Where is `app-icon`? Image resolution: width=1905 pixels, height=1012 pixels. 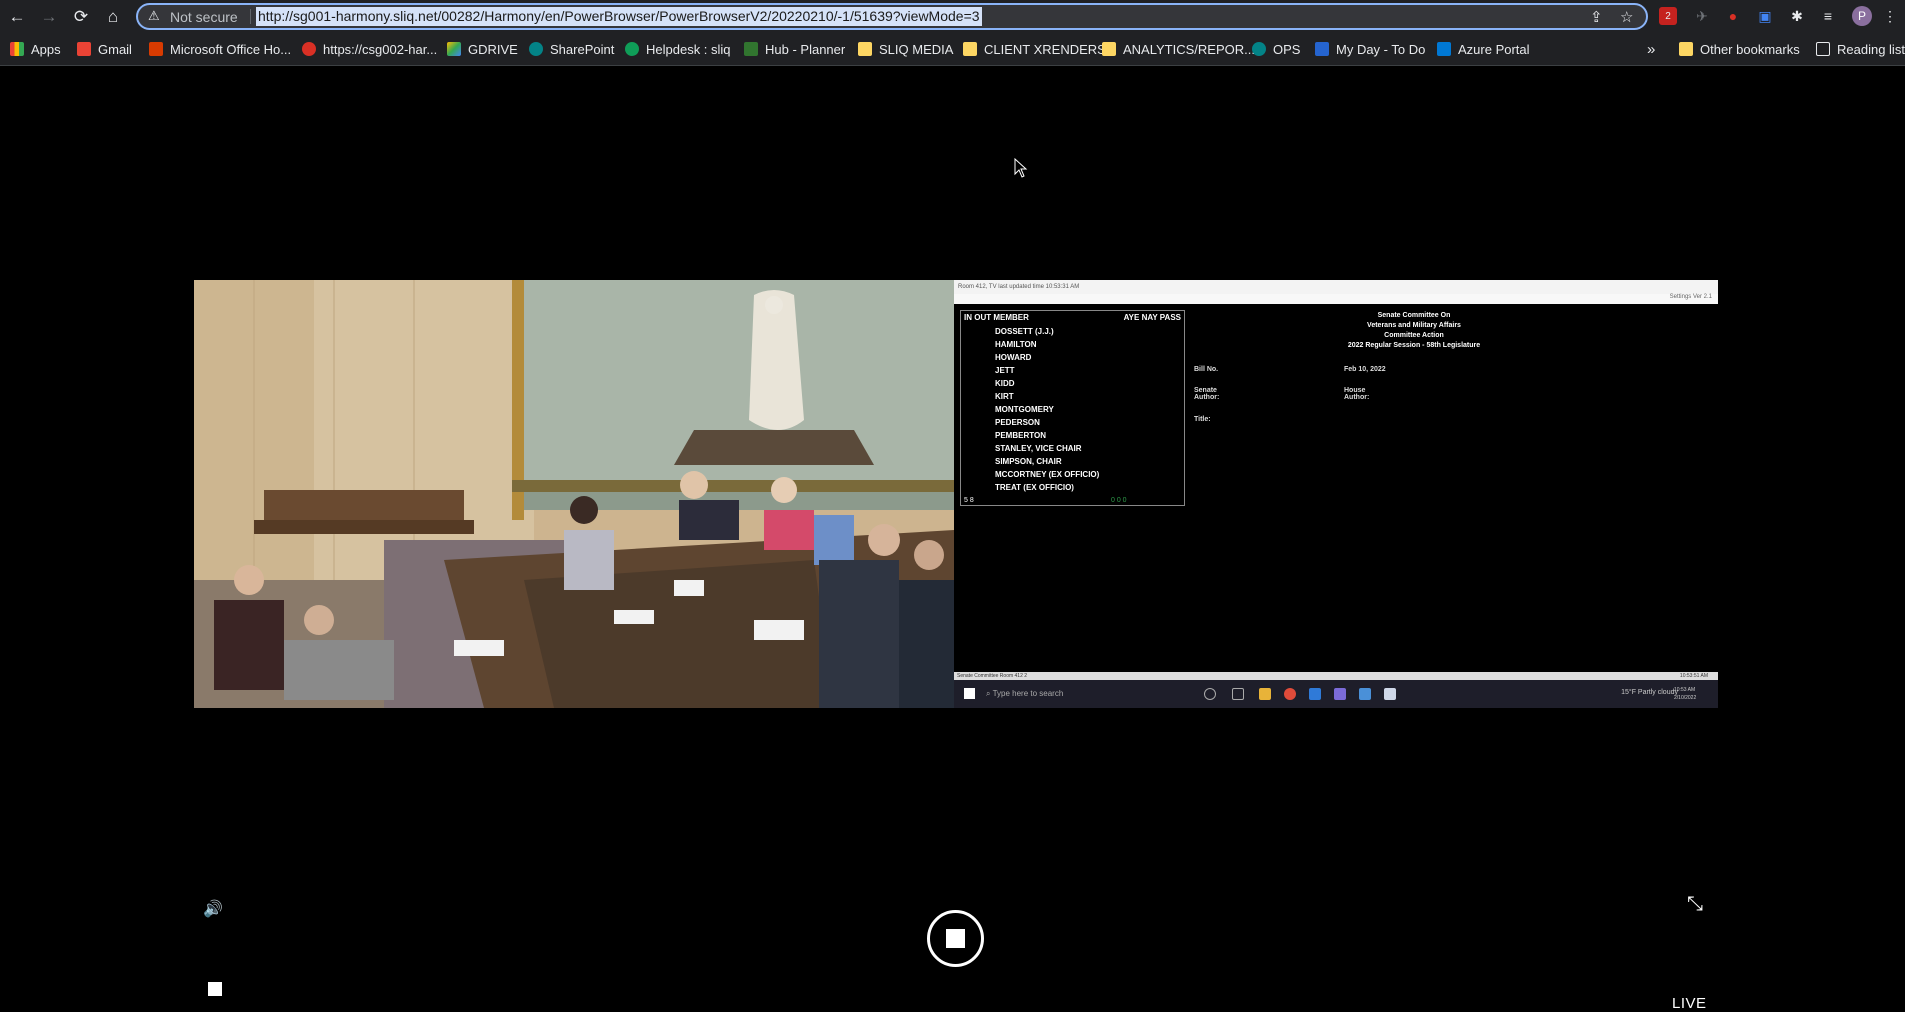 app-icon is located at coordinates (1365, 694).